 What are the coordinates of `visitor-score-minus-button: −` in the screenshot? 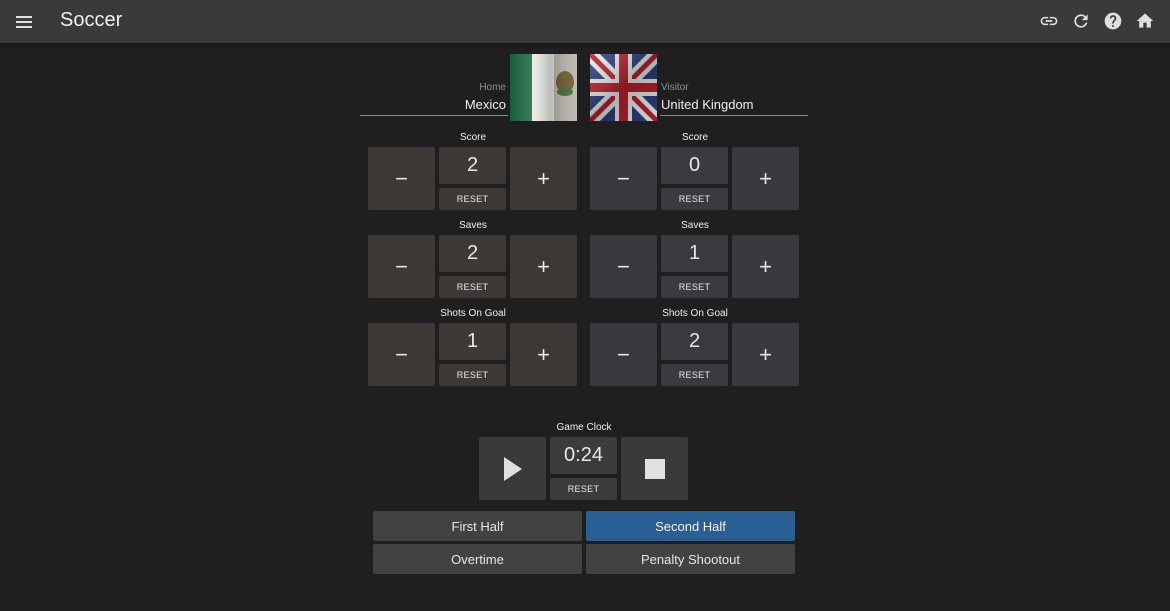 It's located at (623, 178).